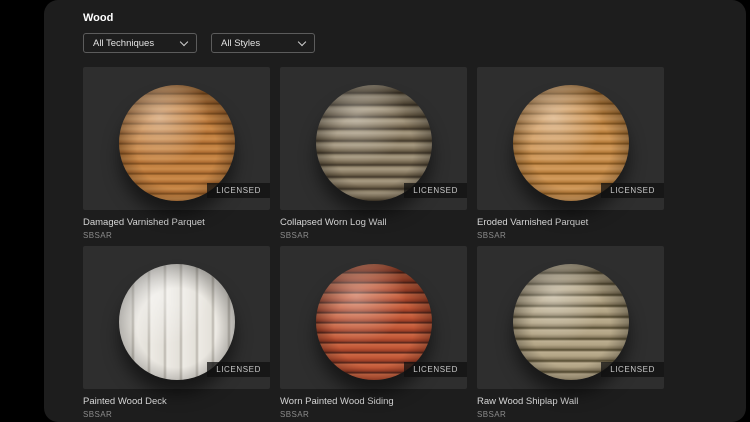 The height and width of the screenshot is (422, 750). What do you see at coordinates (414, 43) in the screenshot?
I see `filter-bar: All Techniques All Styles` at bounding box center [414, 43].